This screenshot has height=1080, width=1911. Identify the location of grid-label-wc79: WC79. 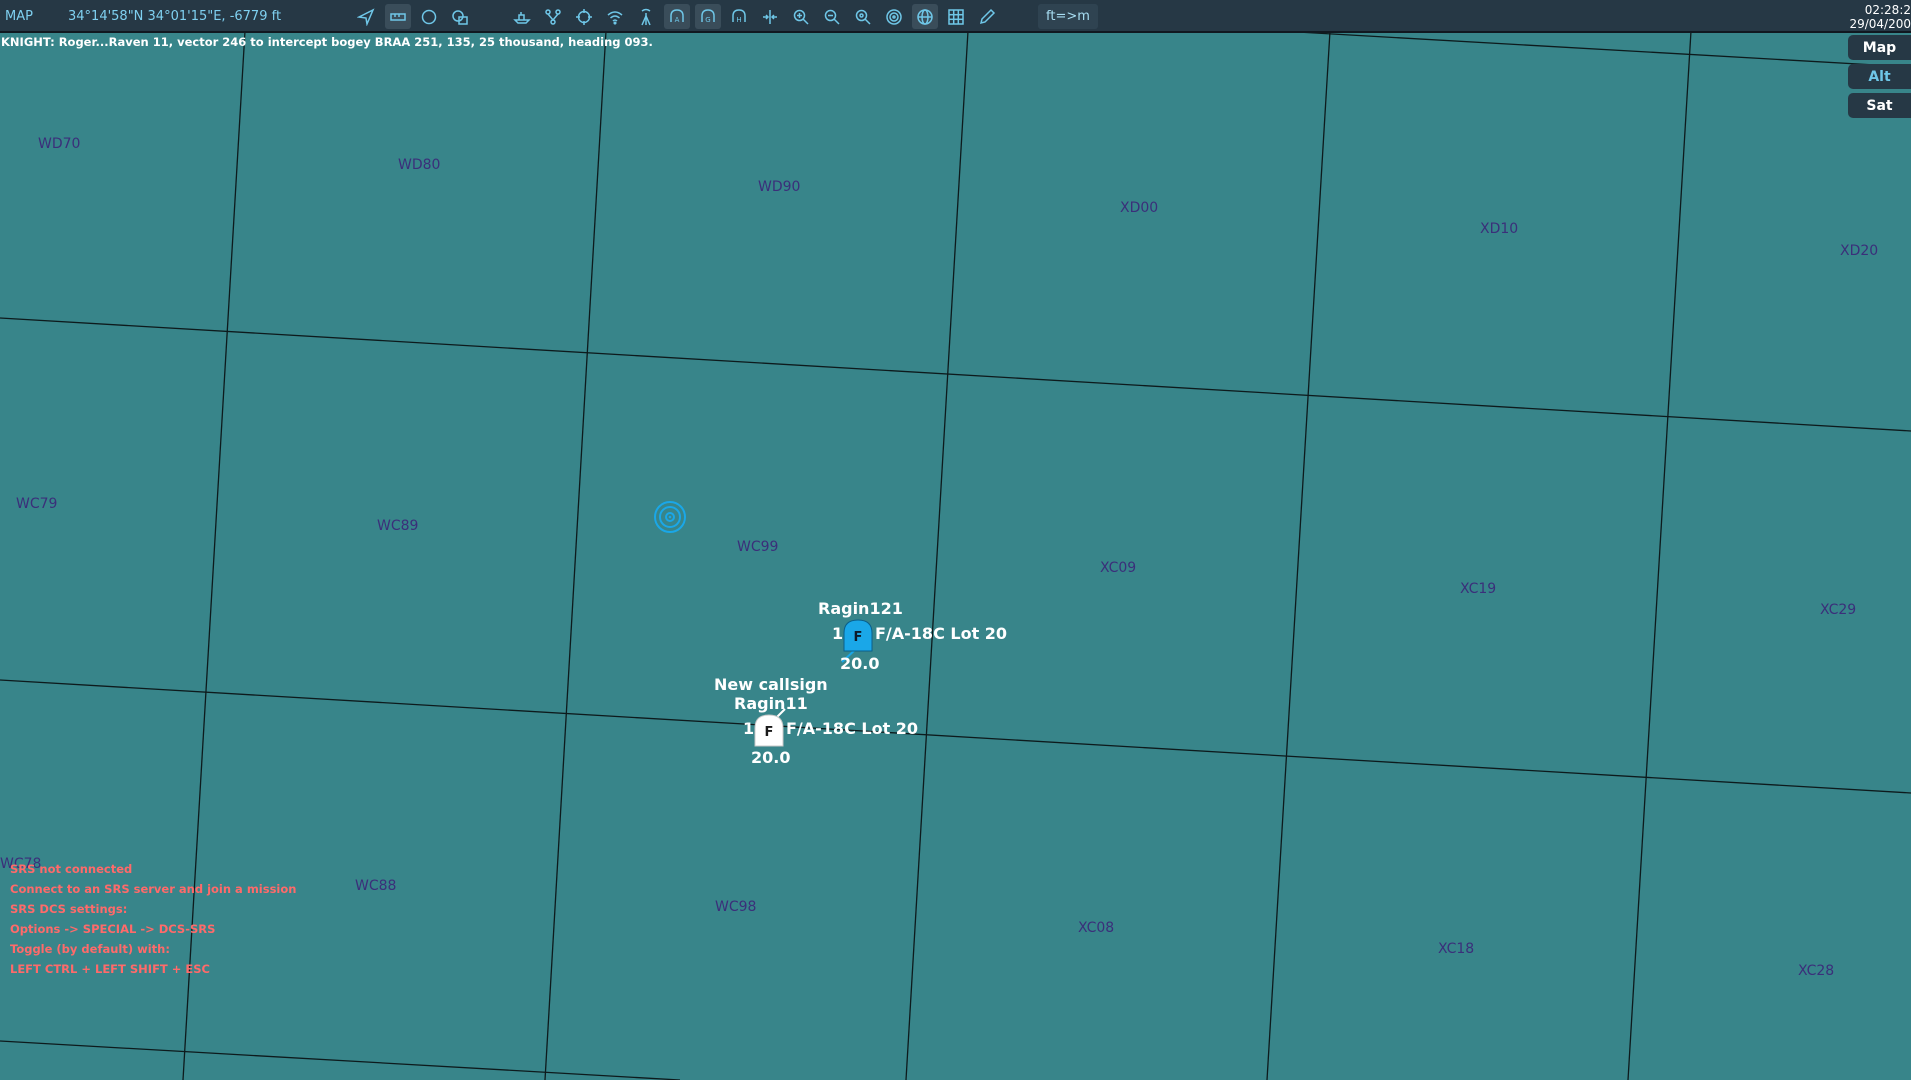
(36, 504).